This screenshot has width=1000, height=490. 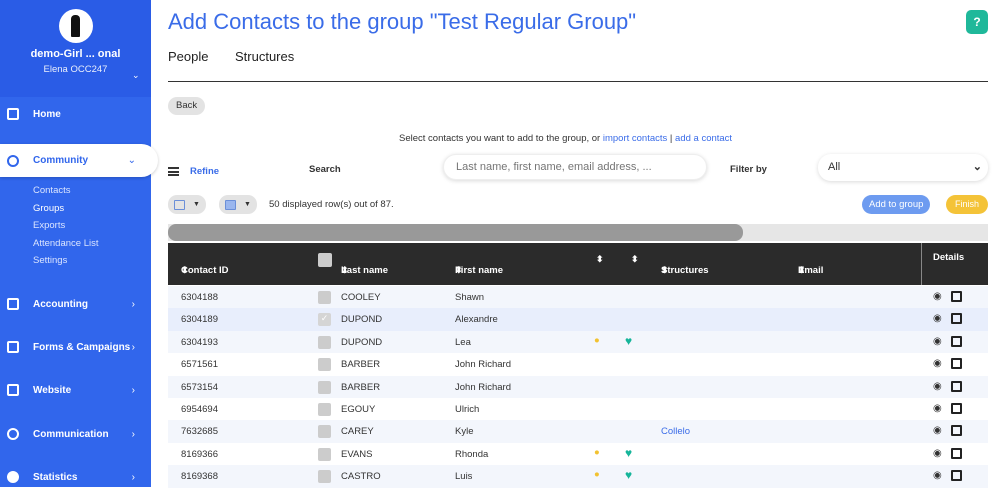 I want to click on account-header: demo-Girl ... onal Elena OCC247 ⌄, so click(x=75, y=48).